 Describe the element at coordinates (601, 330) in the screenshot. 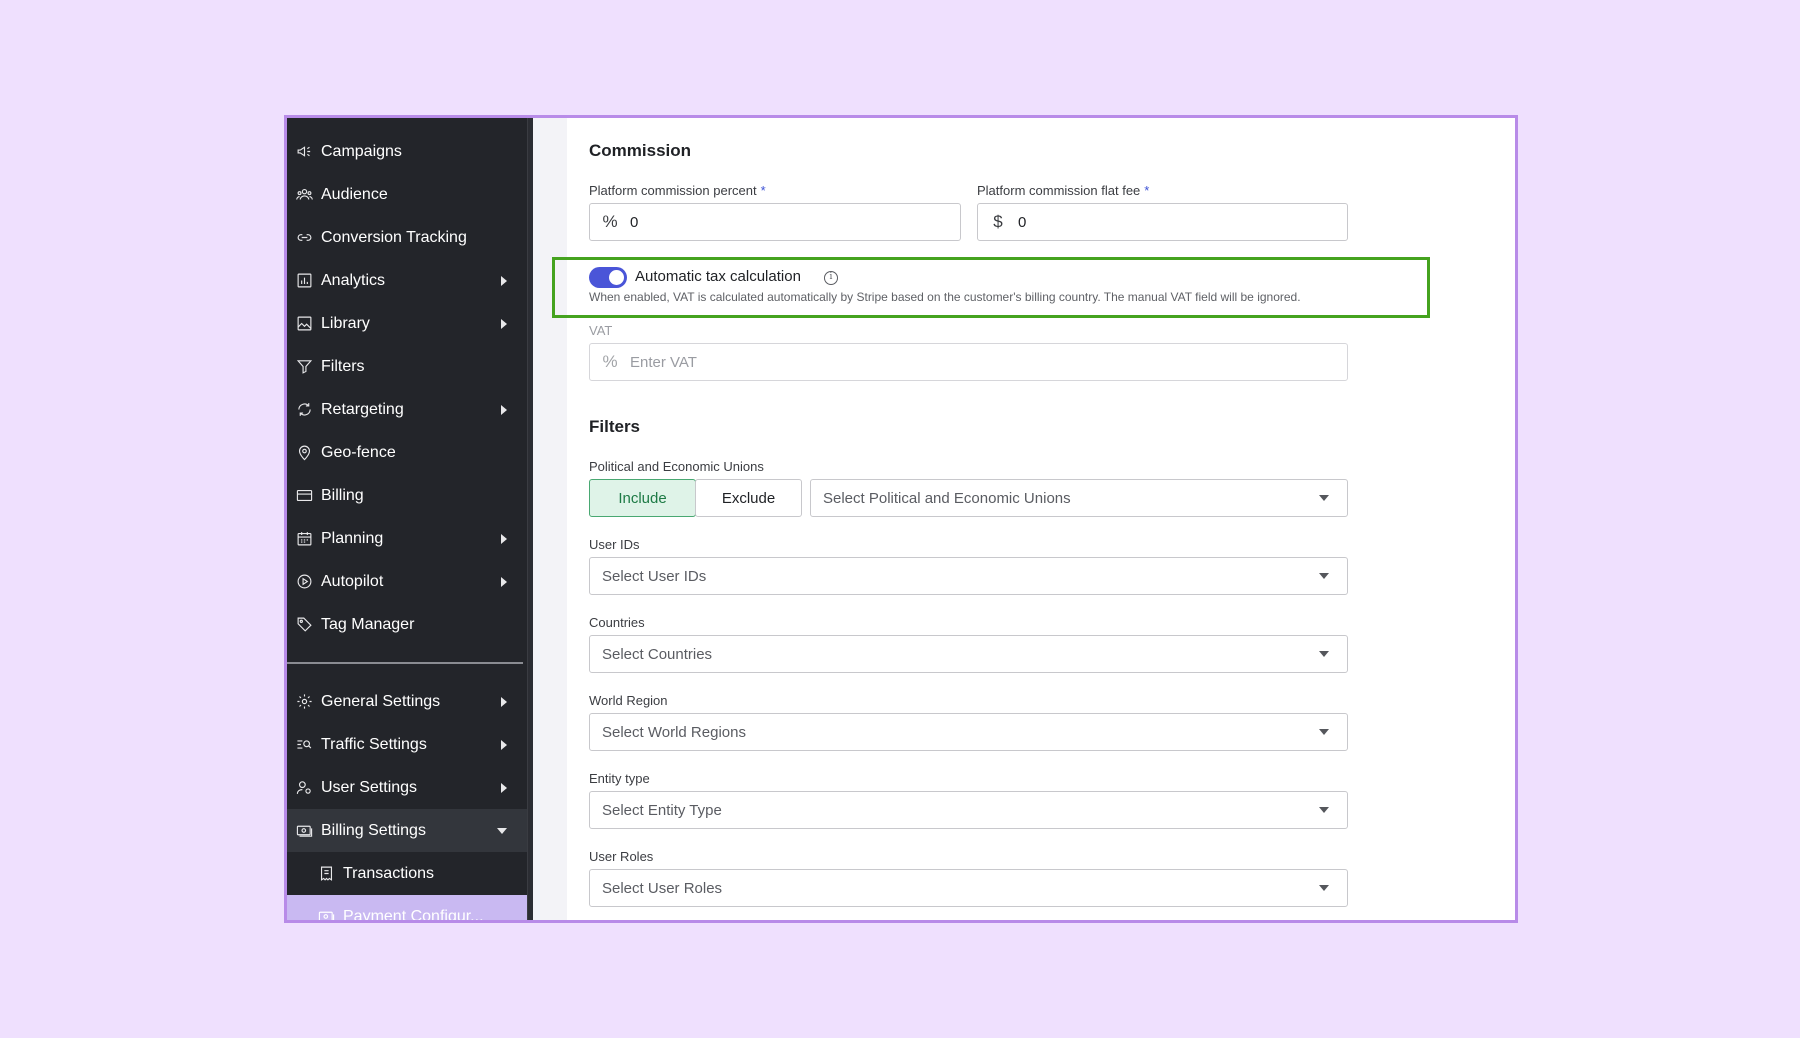

I see `vat-label: VAT` at that location.